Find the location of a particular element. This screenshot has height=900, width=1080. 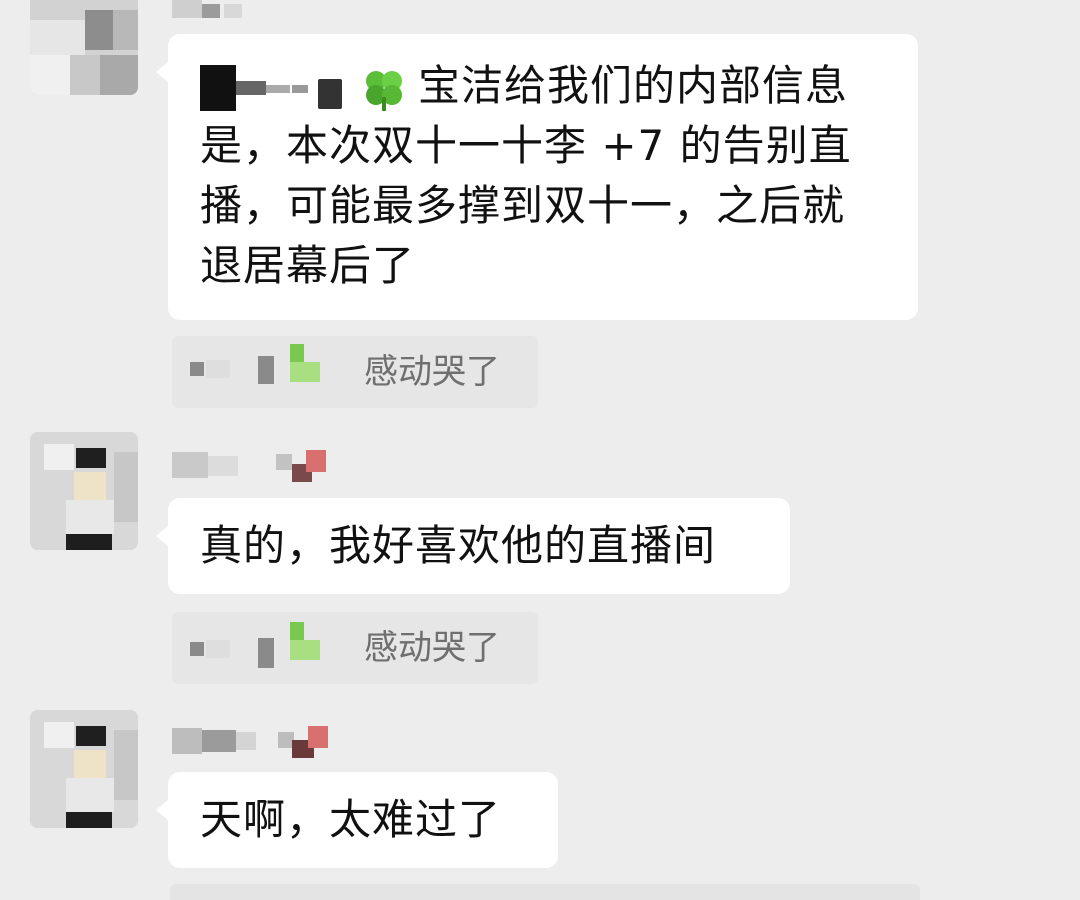

message-bubble: 天啊，太难过了 is located at coordinates (357, 820).